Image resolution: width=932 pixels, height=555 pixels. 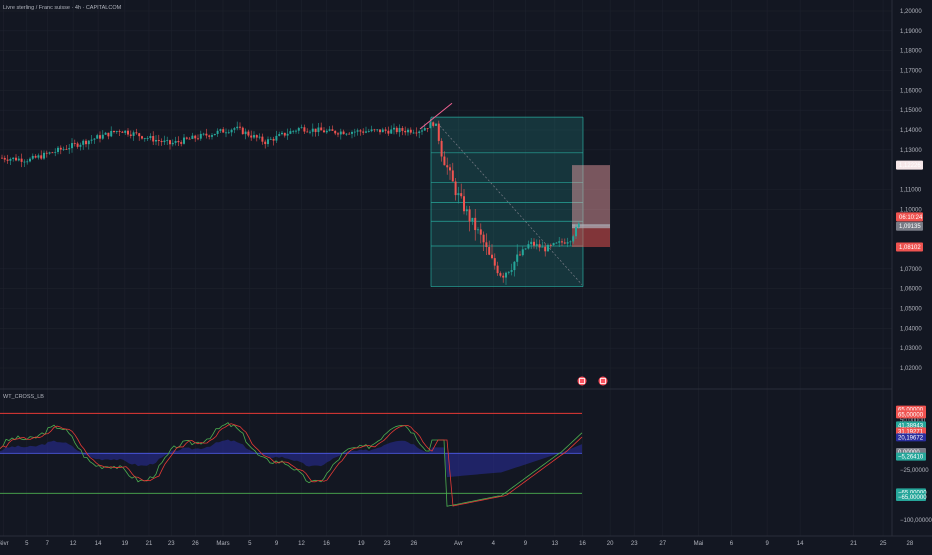 I want to click on position-zones, so click(x=520, y=202).